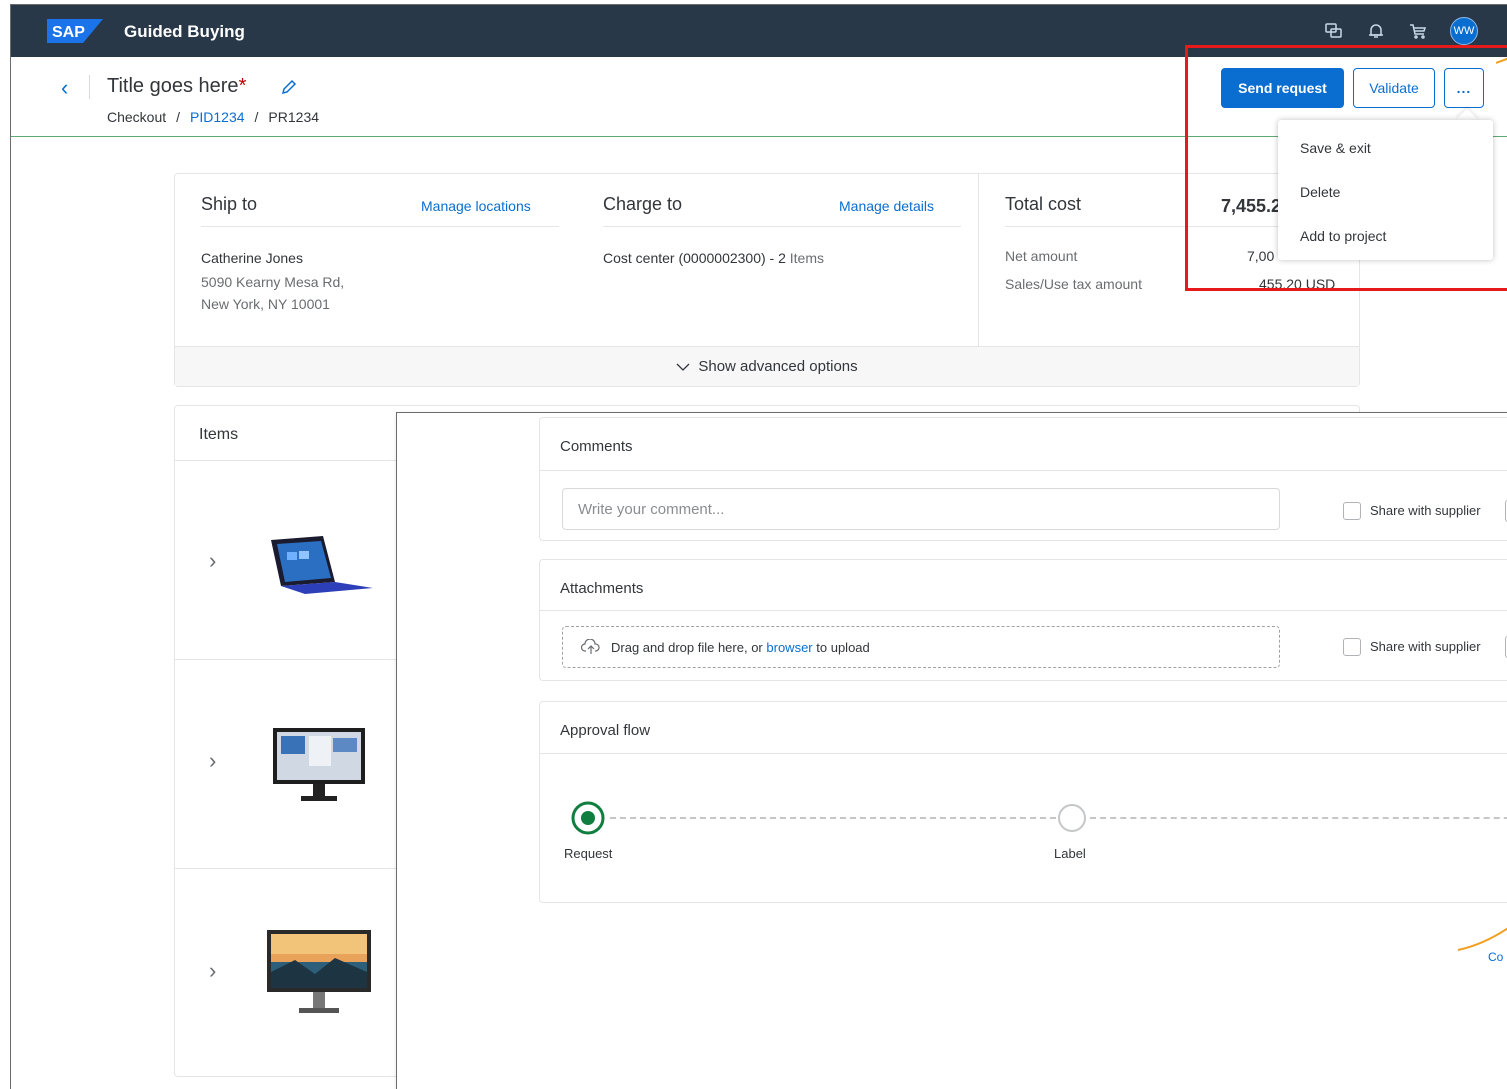 This screenshot has width=1507, height=1089. I want to click on charge-to-title: Charge to, so click(643, 204).